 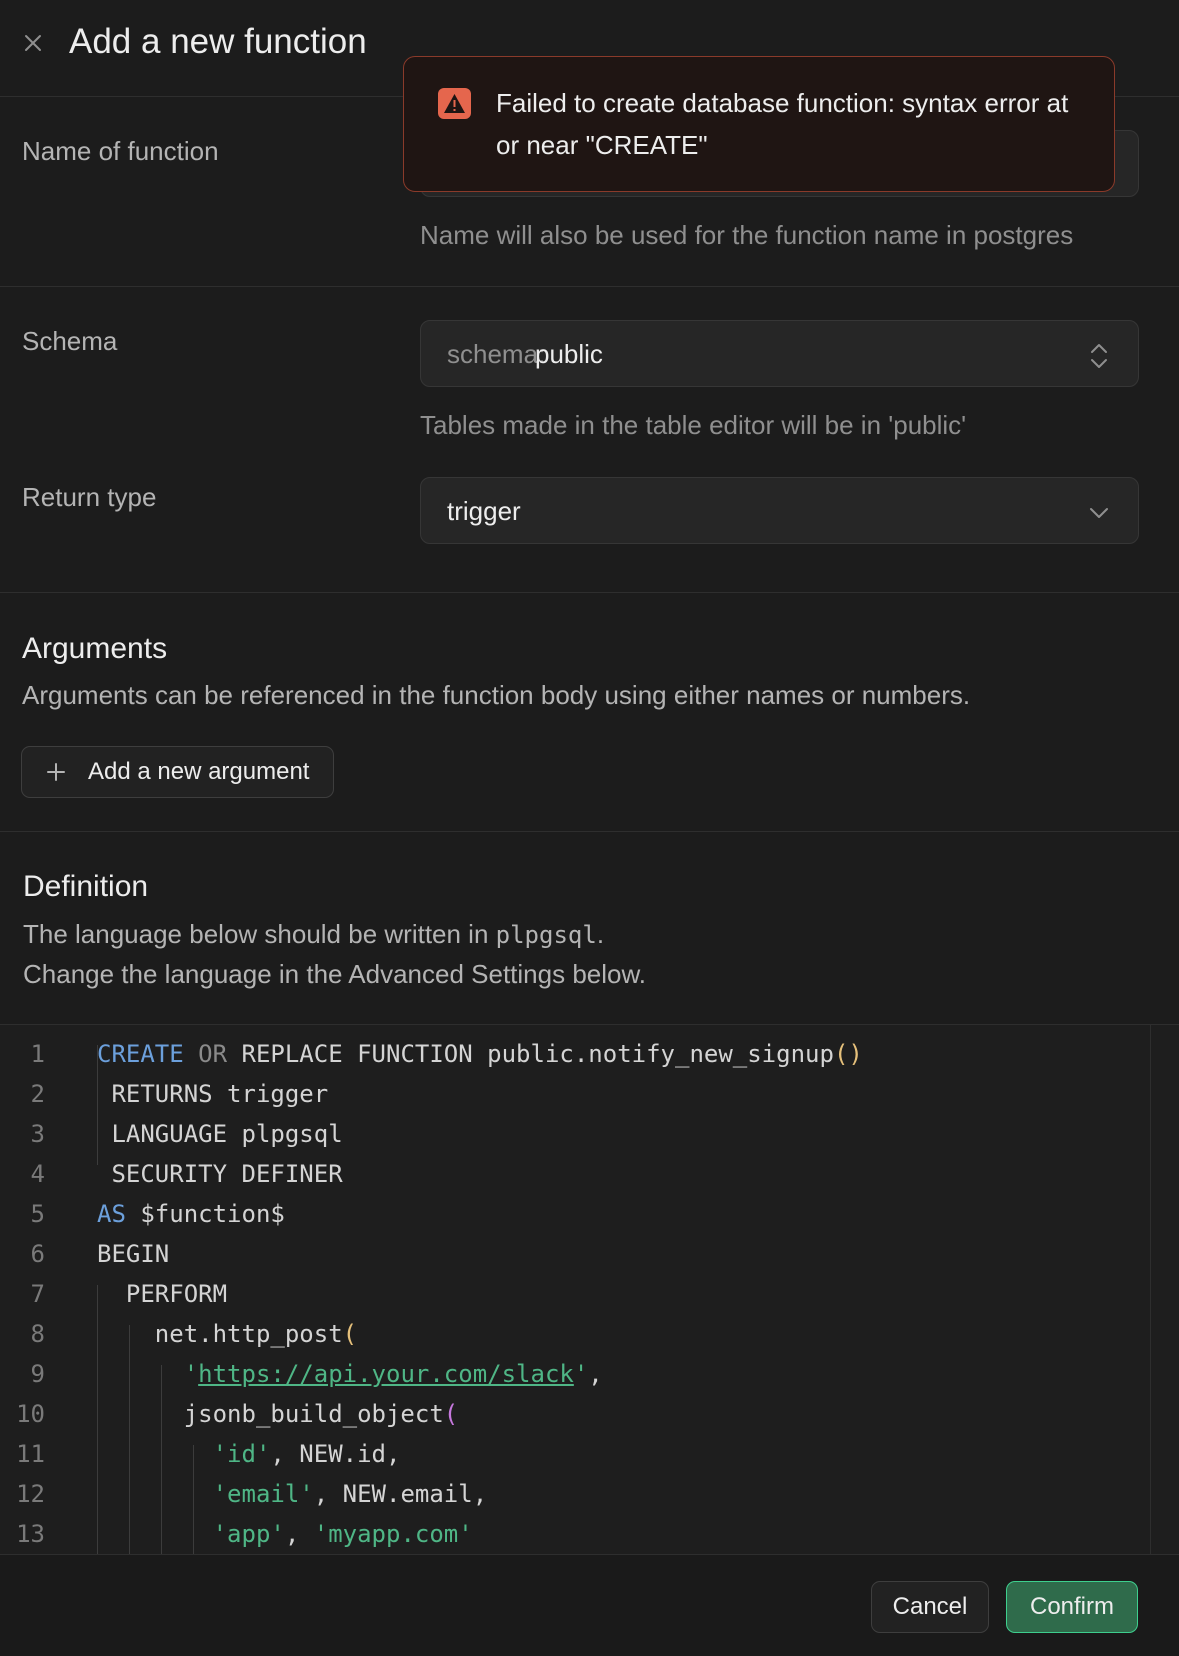 I want to click on code-text: PERFORM, so click(x=162, y=1294).